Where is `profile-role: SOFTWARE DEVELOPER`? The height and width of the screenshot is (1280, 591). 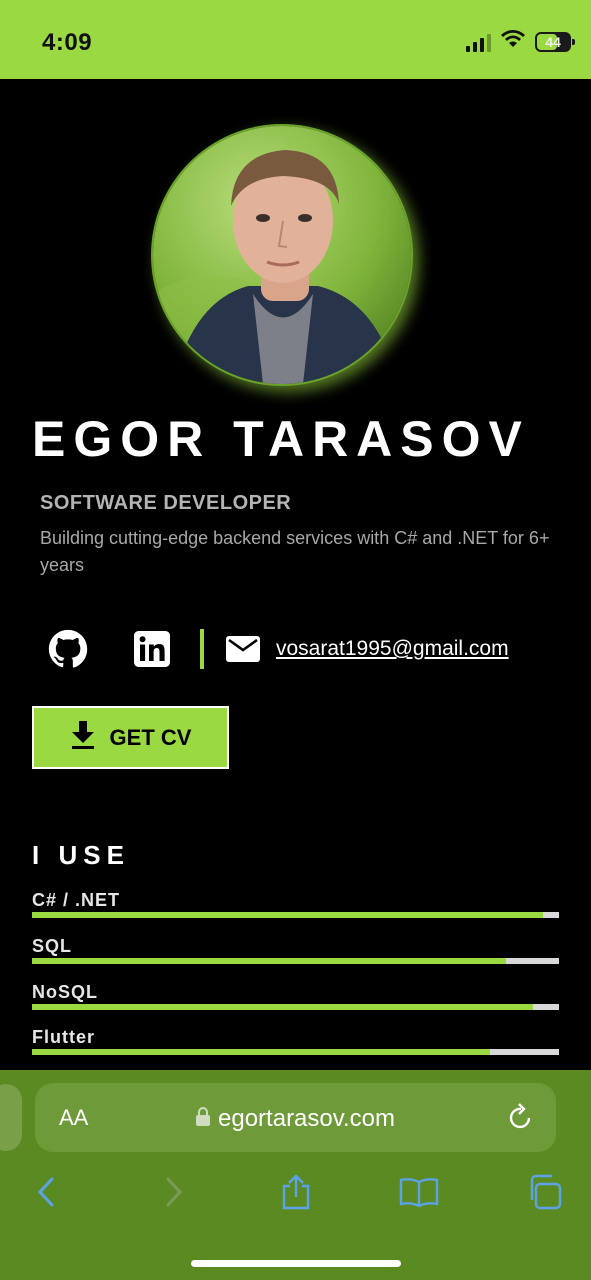 profile-role: SOFTWARE DEVELOPER is located at coordinates (166, 503).